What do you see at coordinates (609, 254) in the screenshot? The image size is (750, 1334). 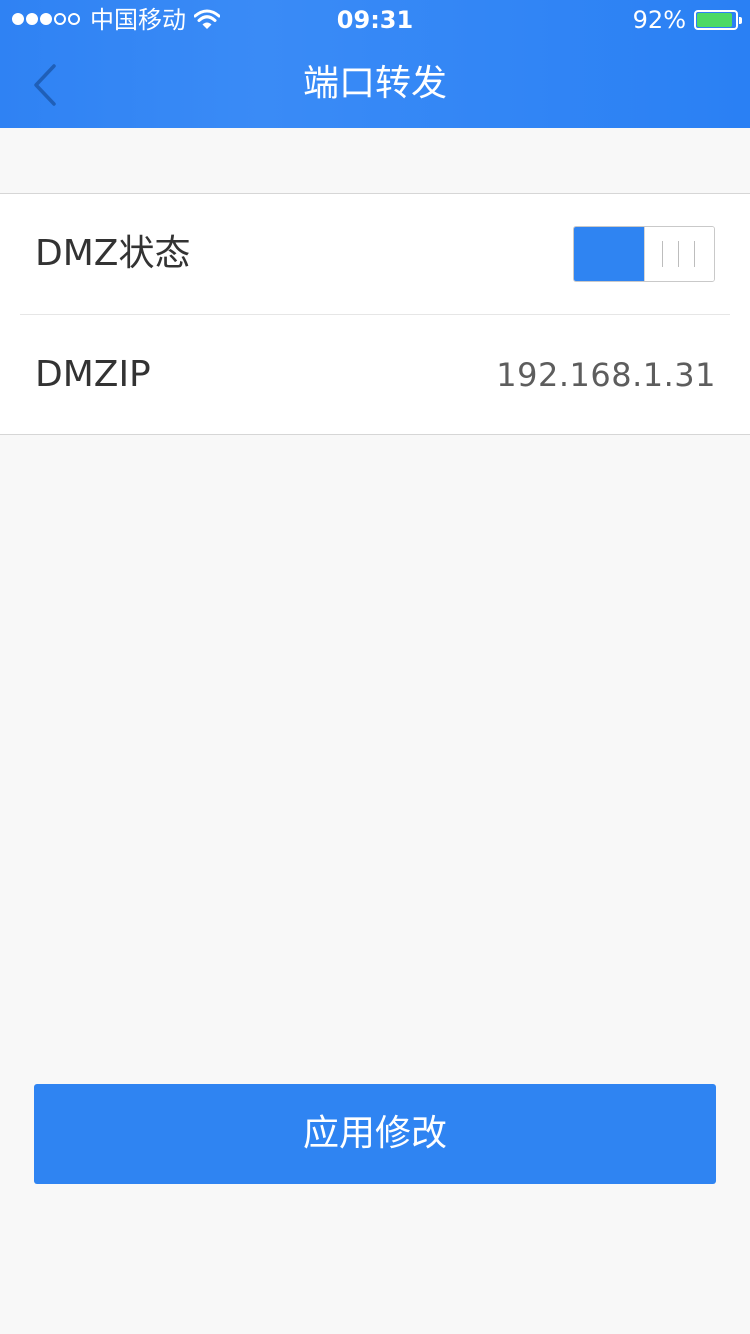 I see `toggle-on-track` at bounding box center [609, 254].